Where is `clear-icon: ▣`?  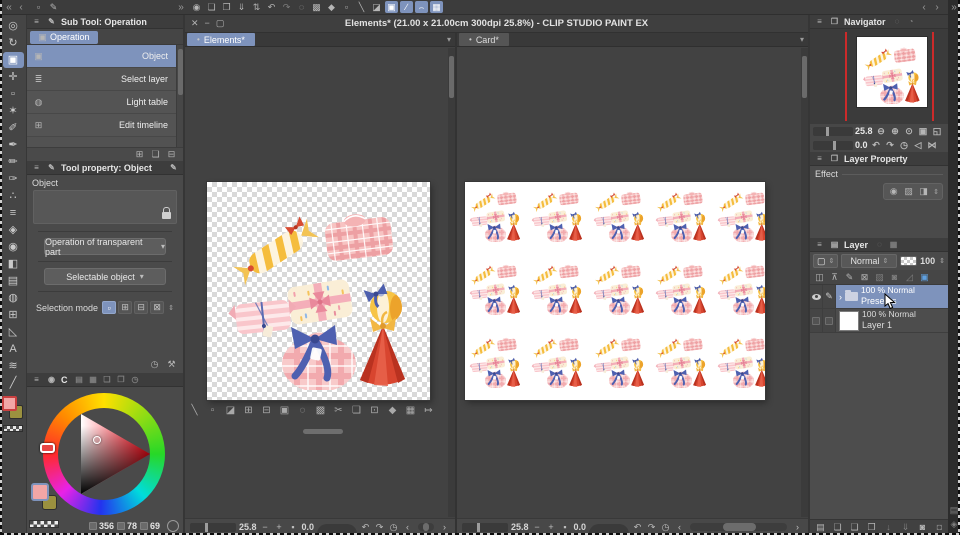 clear-icon: ▣ is located at coordinates (284, 411).